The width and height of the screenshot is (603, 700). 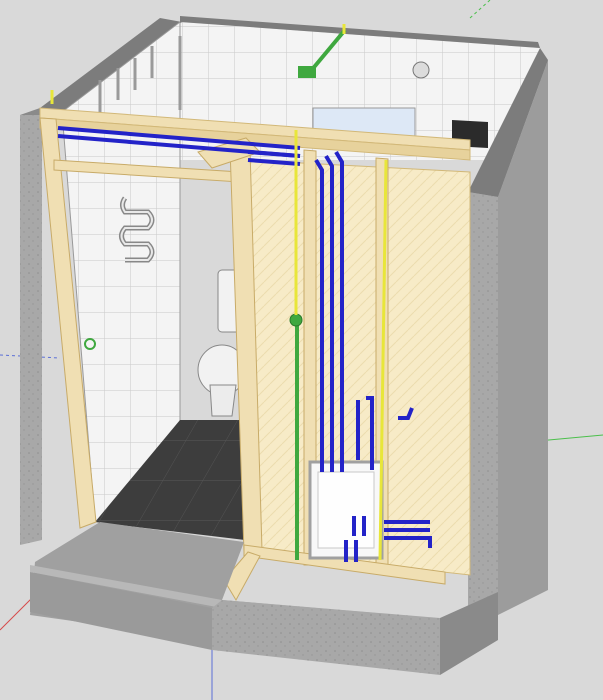 I want to click on ceiling-light, so click(x=421, y=70).